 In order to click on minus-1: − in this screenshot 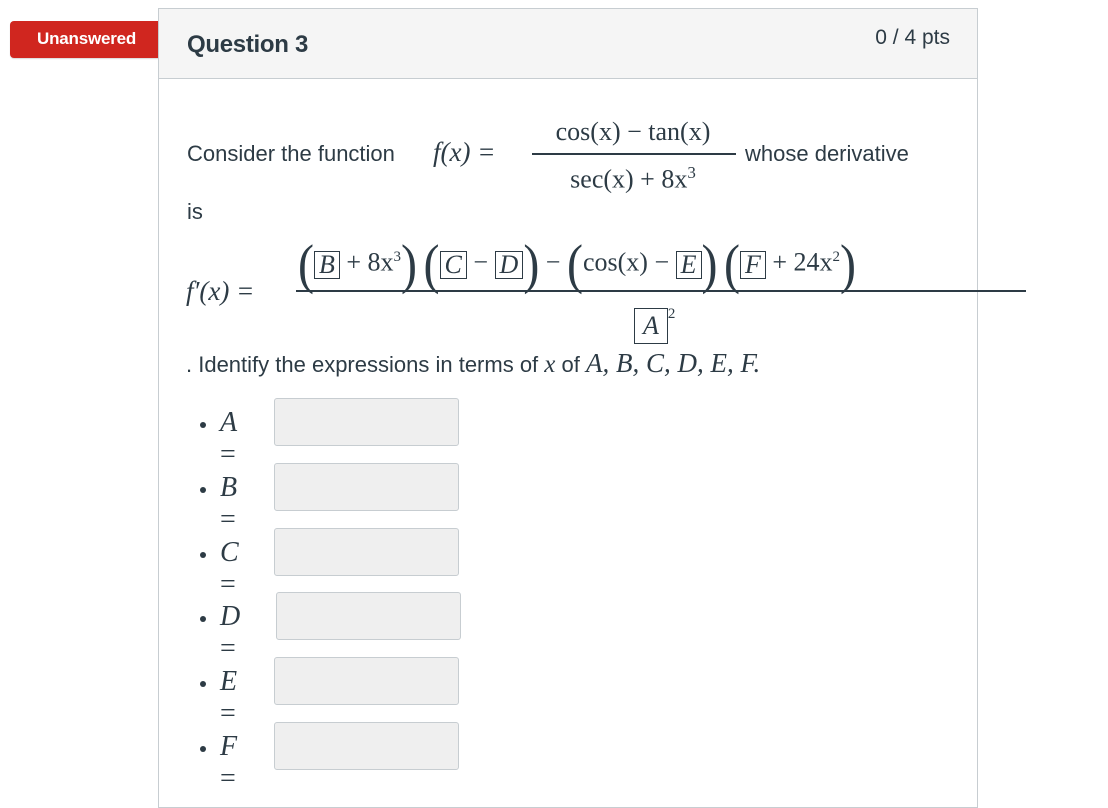, I will do `click(481, 262)`.